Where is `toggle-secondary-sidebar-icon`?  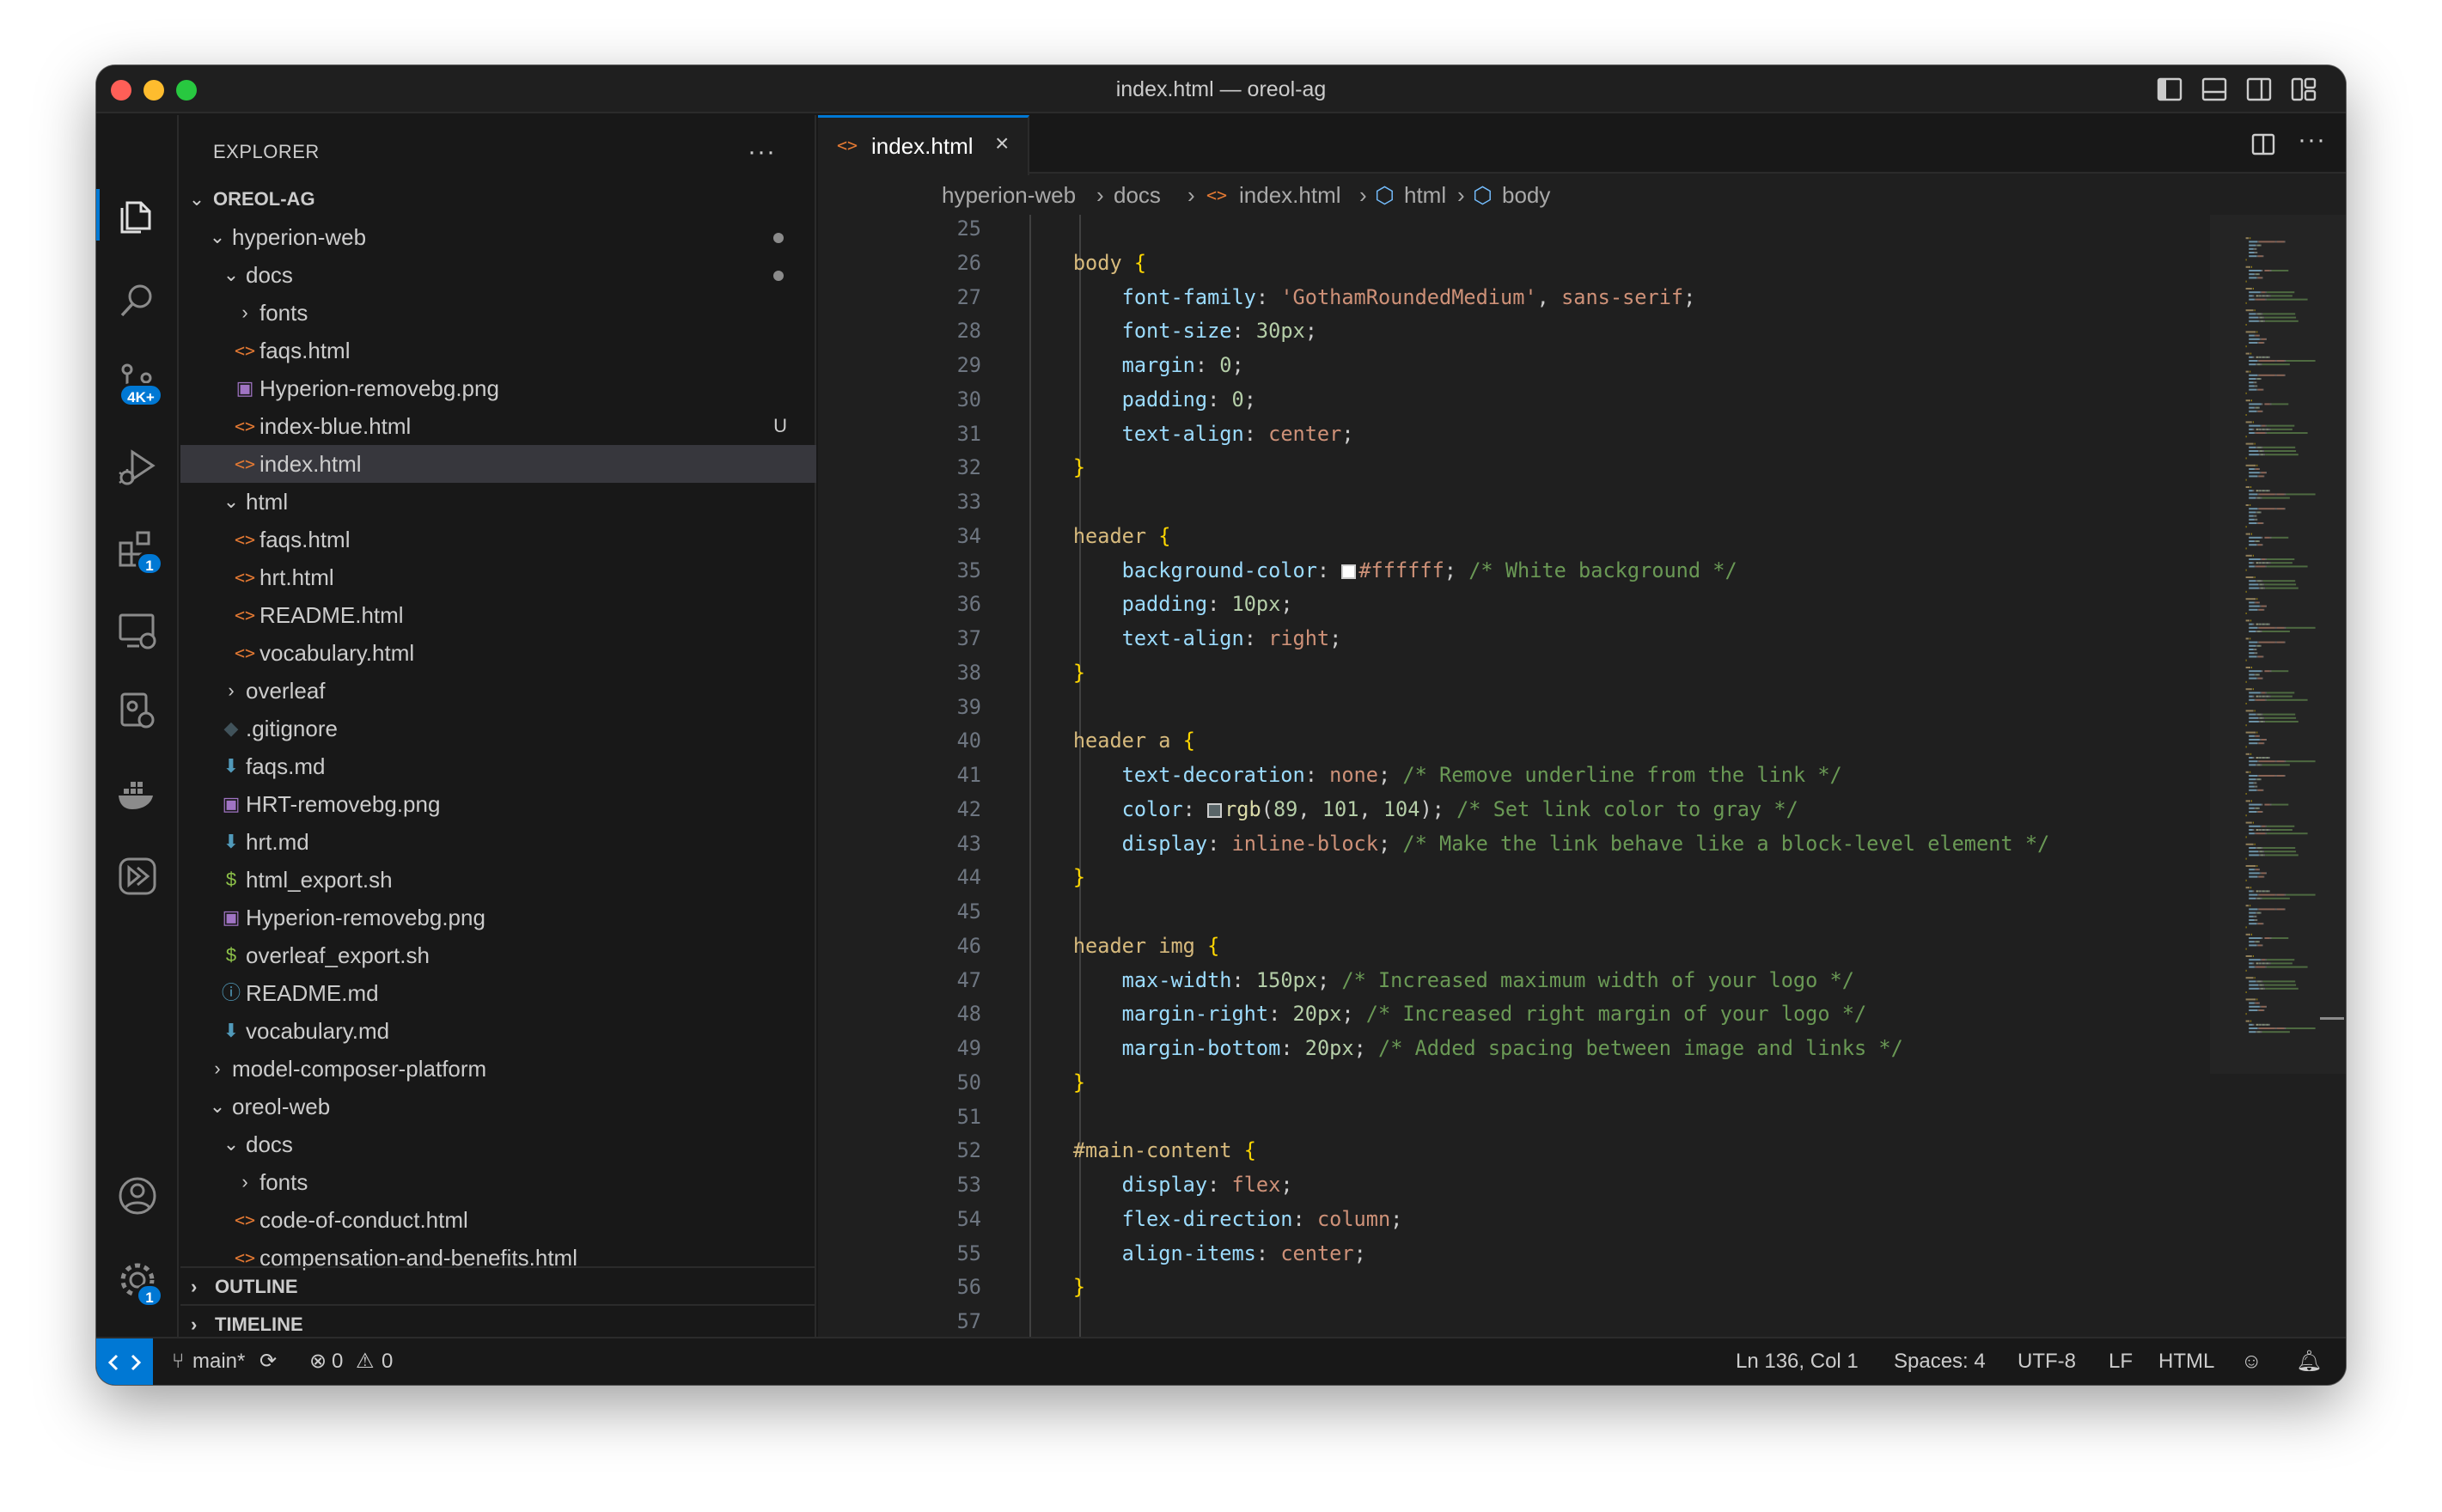 toggle-secondary-sidebar-icon is located at coordinates (2259, 89).